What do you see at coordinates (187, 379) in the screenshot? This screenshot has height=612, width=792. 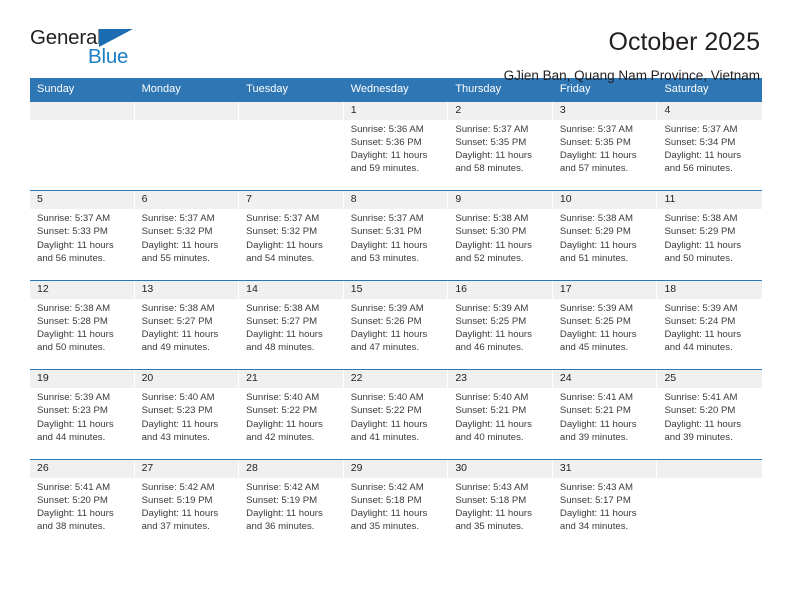 I see `day-number: 20` at bounding box center [187, 379].